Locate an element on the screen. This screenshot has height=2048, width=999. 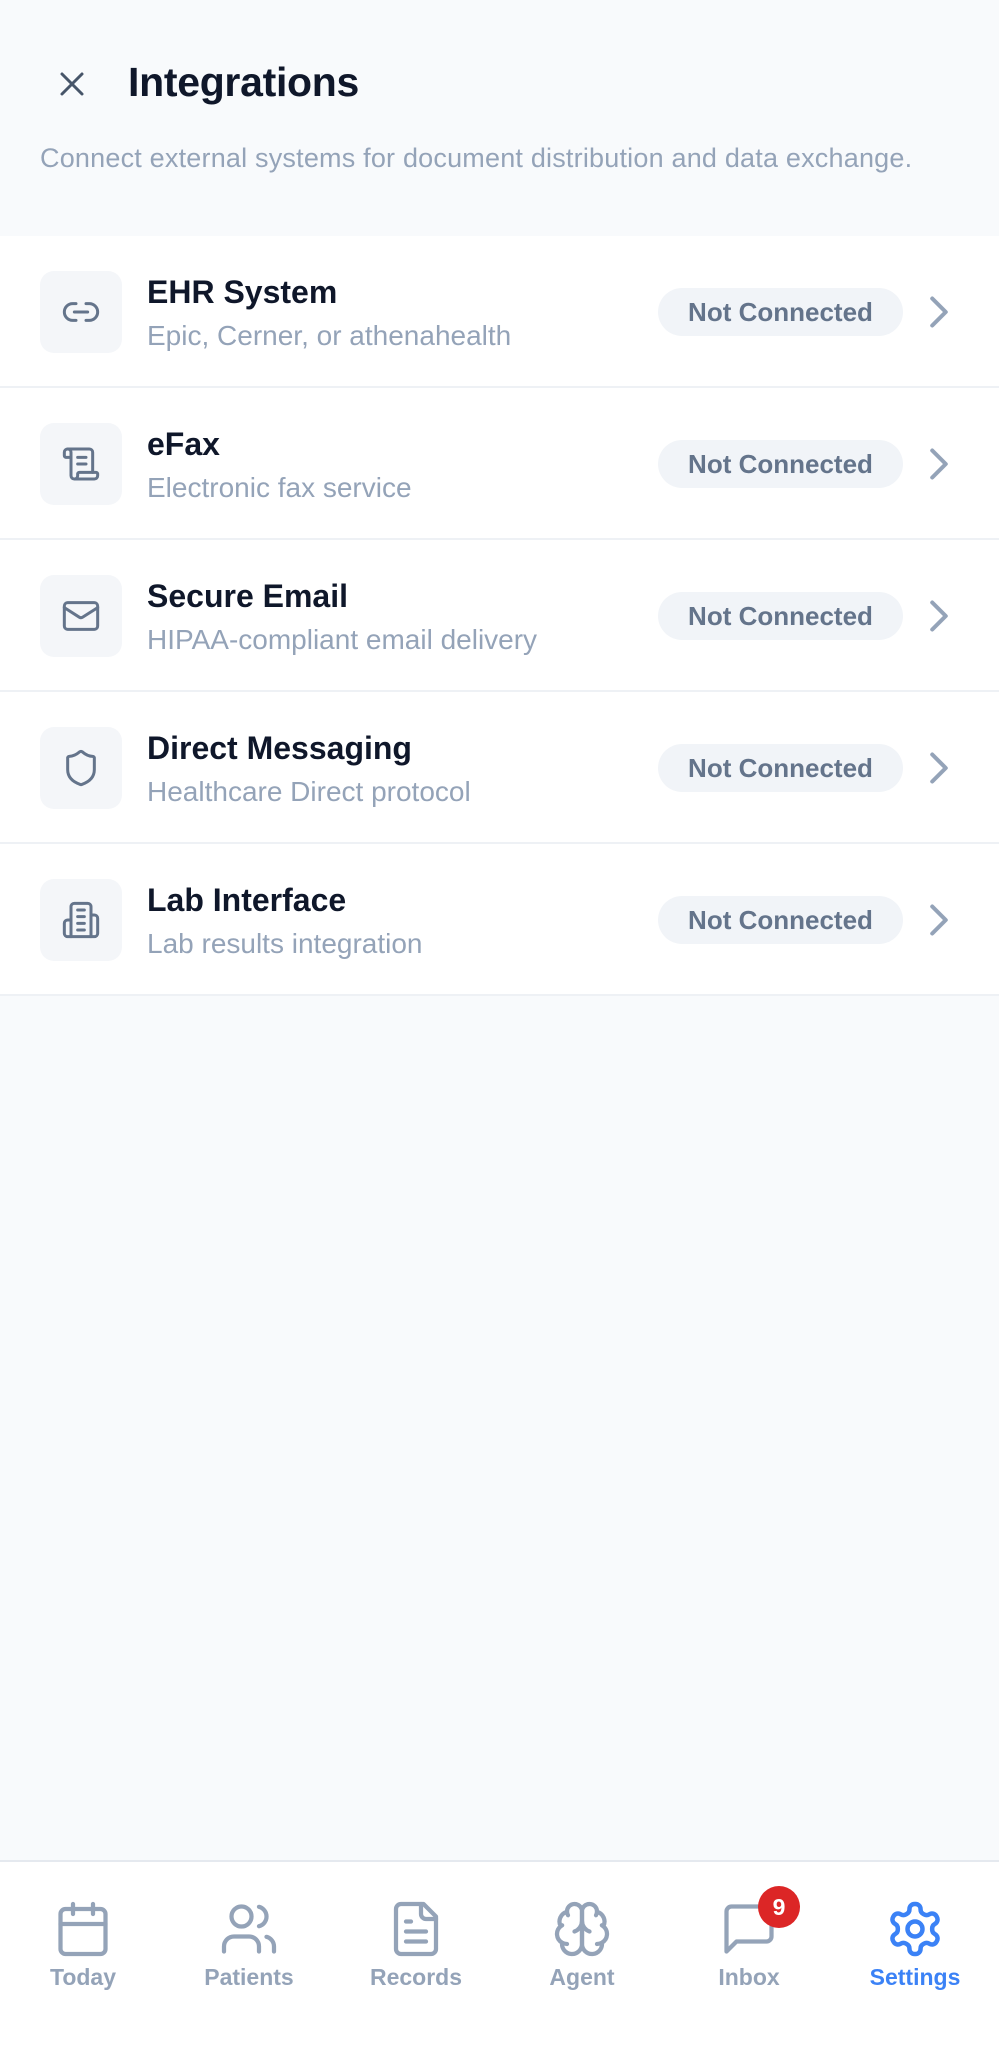
integration-description: Healthcare Direct protocol is located at coordinates (309, 791).